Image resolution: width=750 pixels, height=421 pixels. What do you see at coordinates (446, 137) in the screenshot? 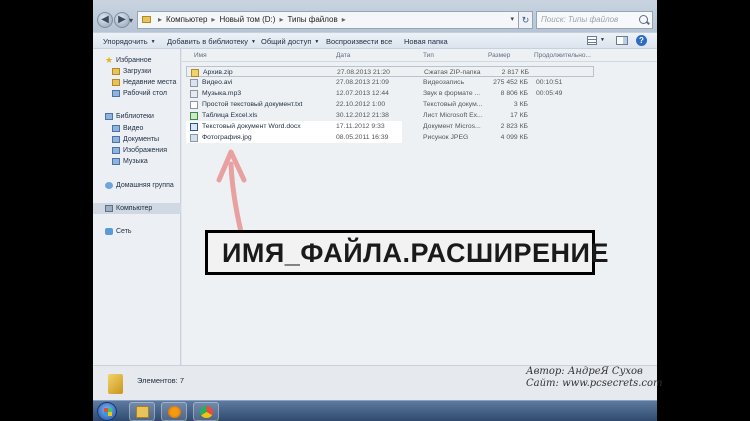
I see `file-type: Рисунок JPEG` at bounding box center [446, 137].